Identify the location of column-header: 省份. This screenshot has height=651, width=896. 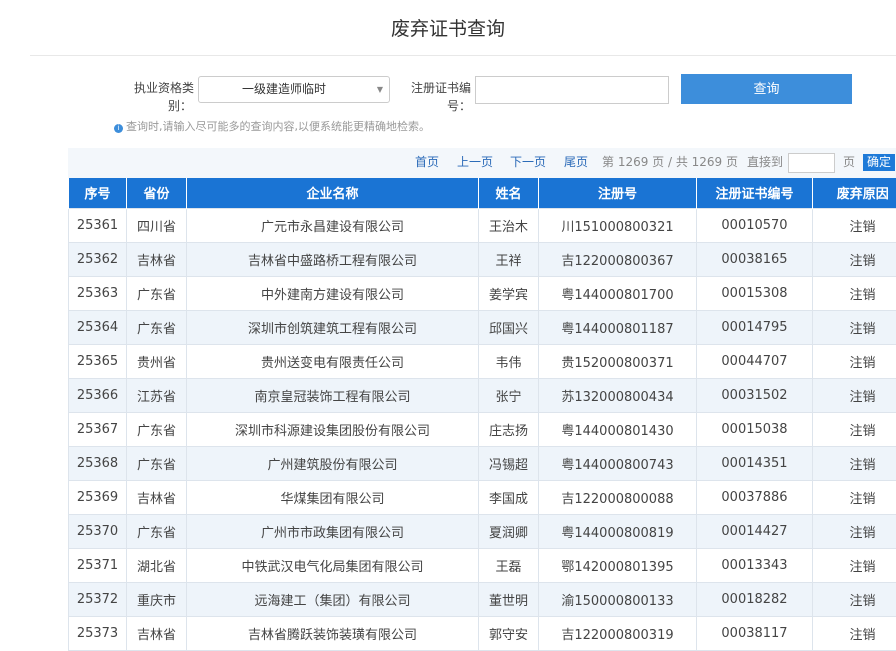
(157, 193).